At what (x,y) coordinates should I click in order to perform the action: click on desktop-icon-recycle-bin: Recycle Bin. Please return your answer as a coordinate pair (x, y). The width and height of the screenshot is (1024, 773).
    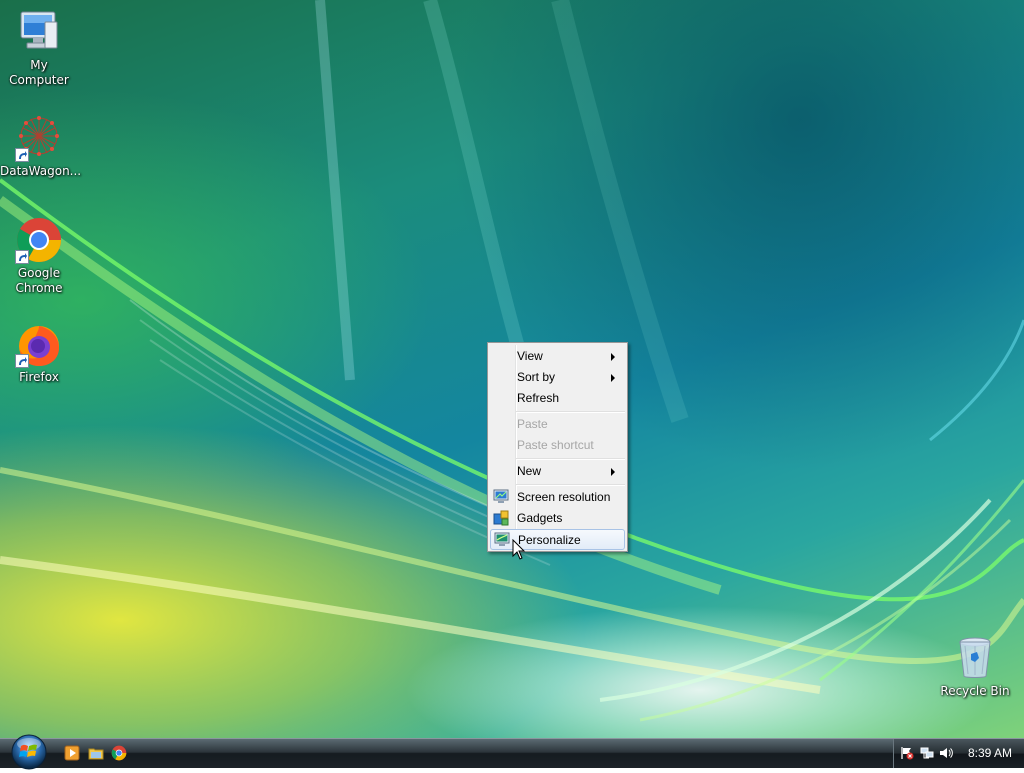
    Looking at the image, I should click on (975, 666).